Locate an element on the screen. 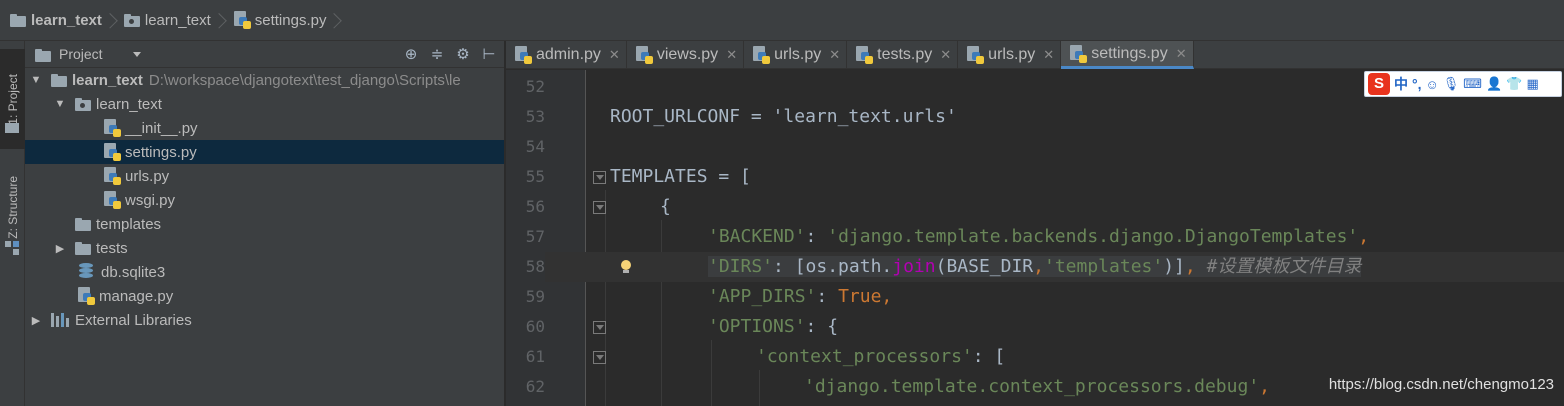 The height and width of the screenshot is (406, 1564). watermark-text: https://blog.csdn.net/chengmo123 is located at coordinates (1441, 384).